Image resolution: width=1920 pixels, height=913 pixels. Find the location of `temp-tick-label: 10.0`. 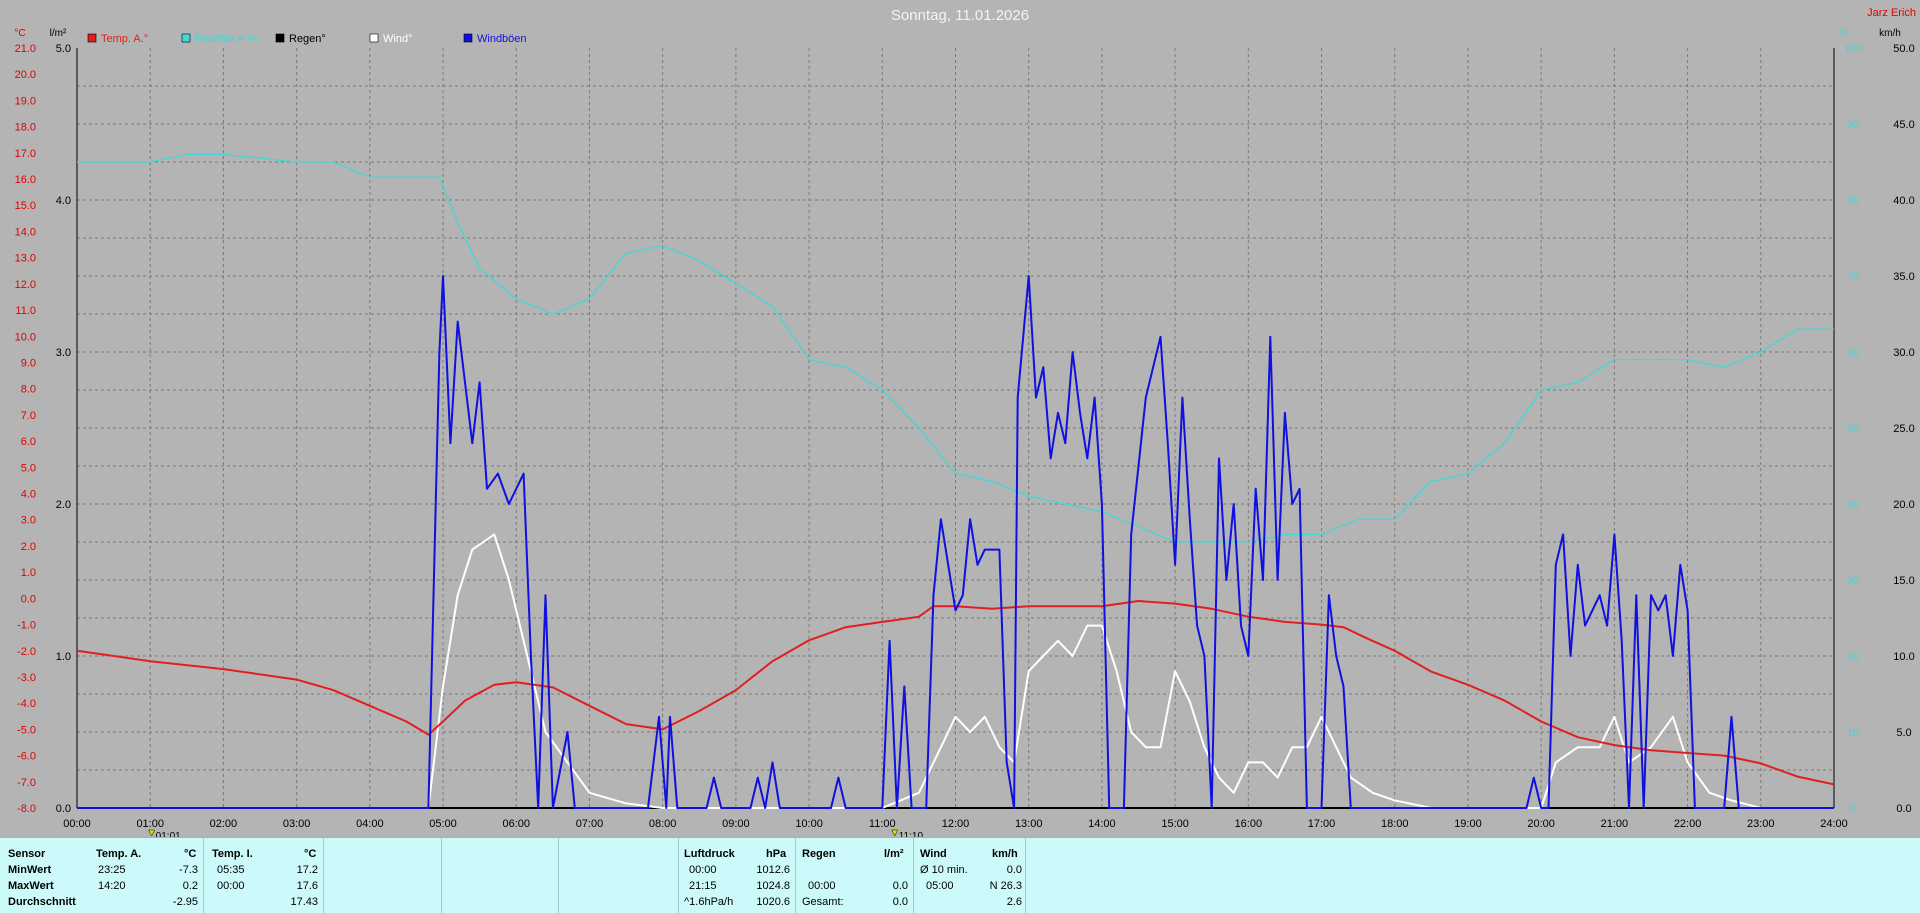

temp-tick-label: 10.0 is located at coordinates (25, 337).